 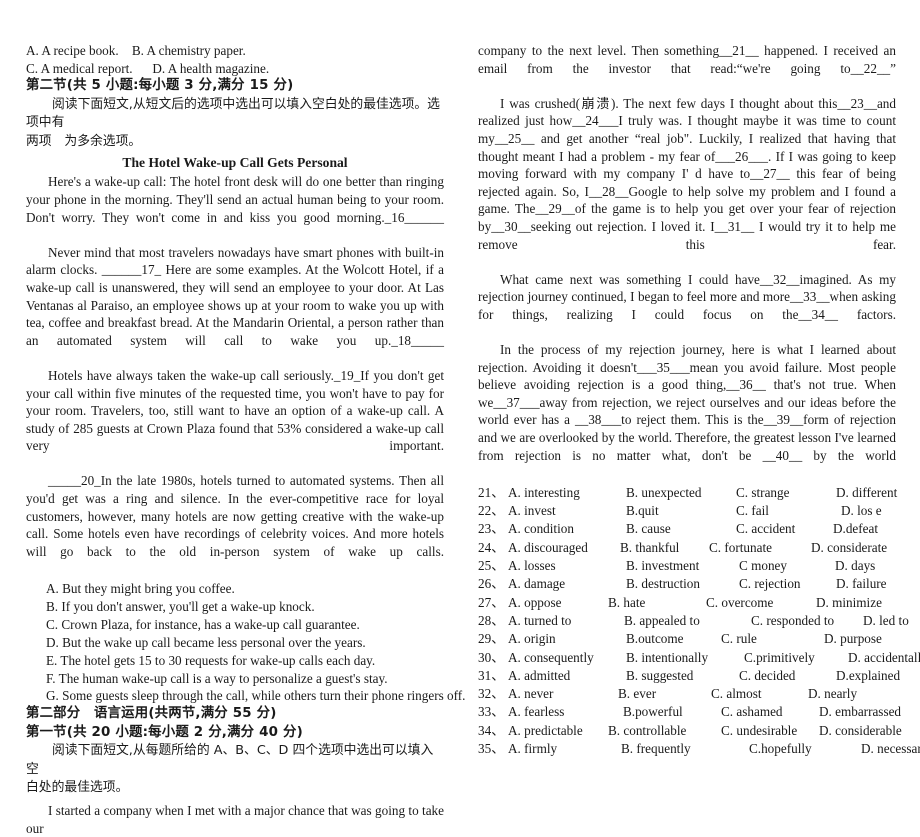 I want to click on article-title: The Hotel Wake-up Call Gets Personal, so click(x=235, y=163).